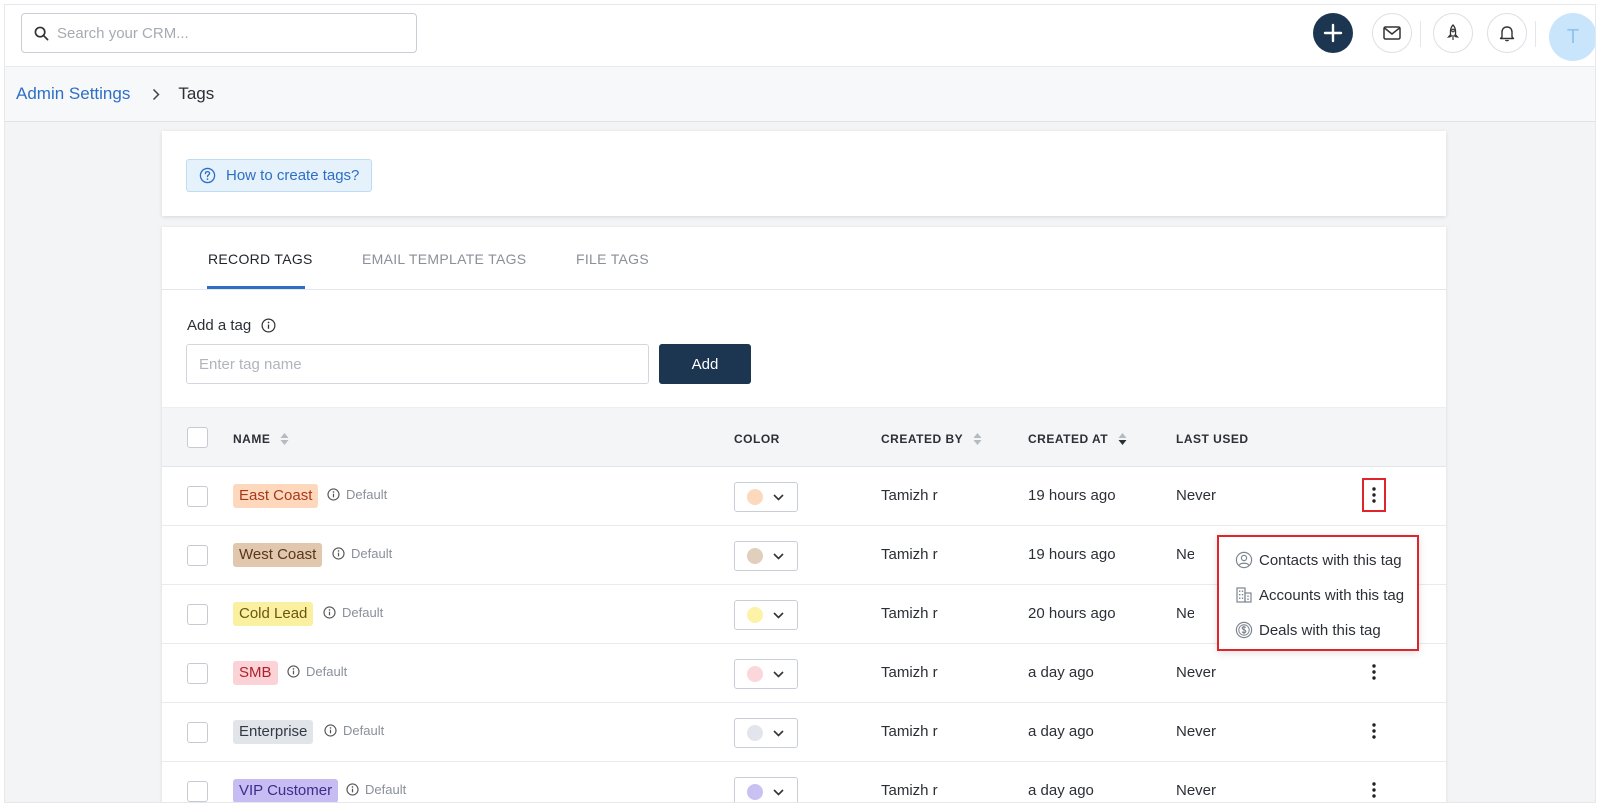 The width and height of the screenshot is (1600, 807). I want to click on column-header-color: COLOR, so click(757, 439).